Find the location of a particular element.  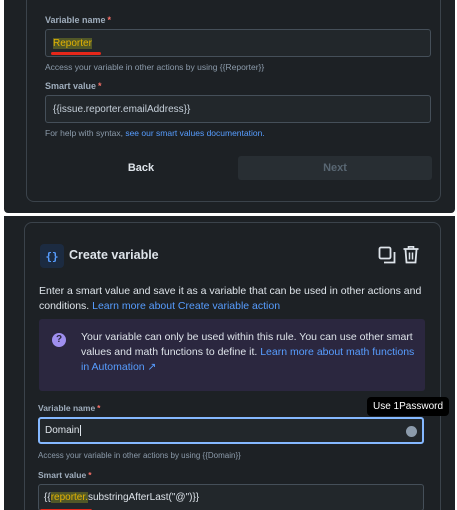

help-prefix: For help with syntax, is located at coordinates (85, 133).